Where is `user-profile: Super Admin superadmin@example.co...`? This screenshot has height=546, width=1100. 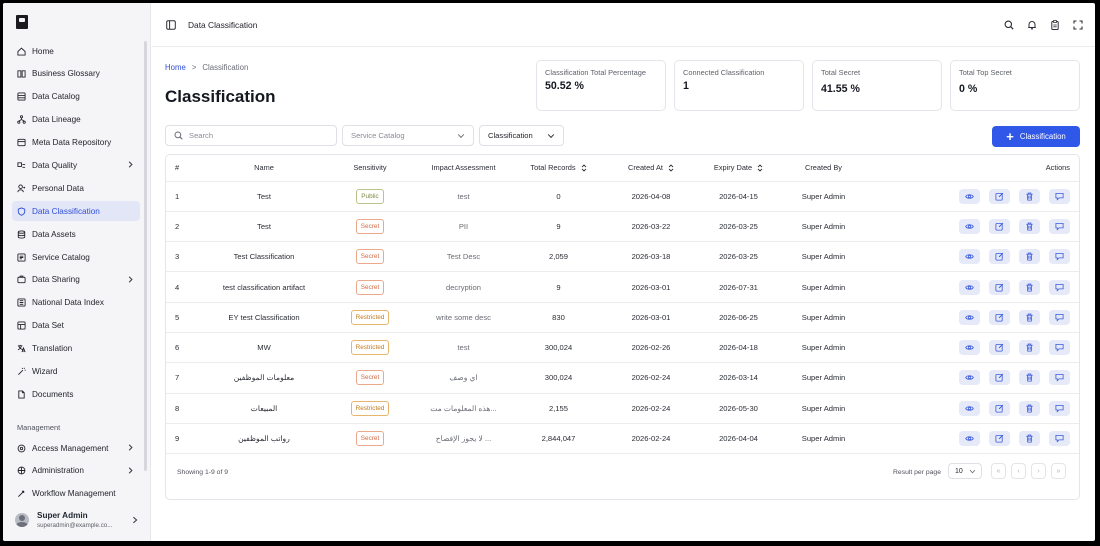 user-profile: Super Admin superadmin@example.co... is located at coordinates (78, 520).